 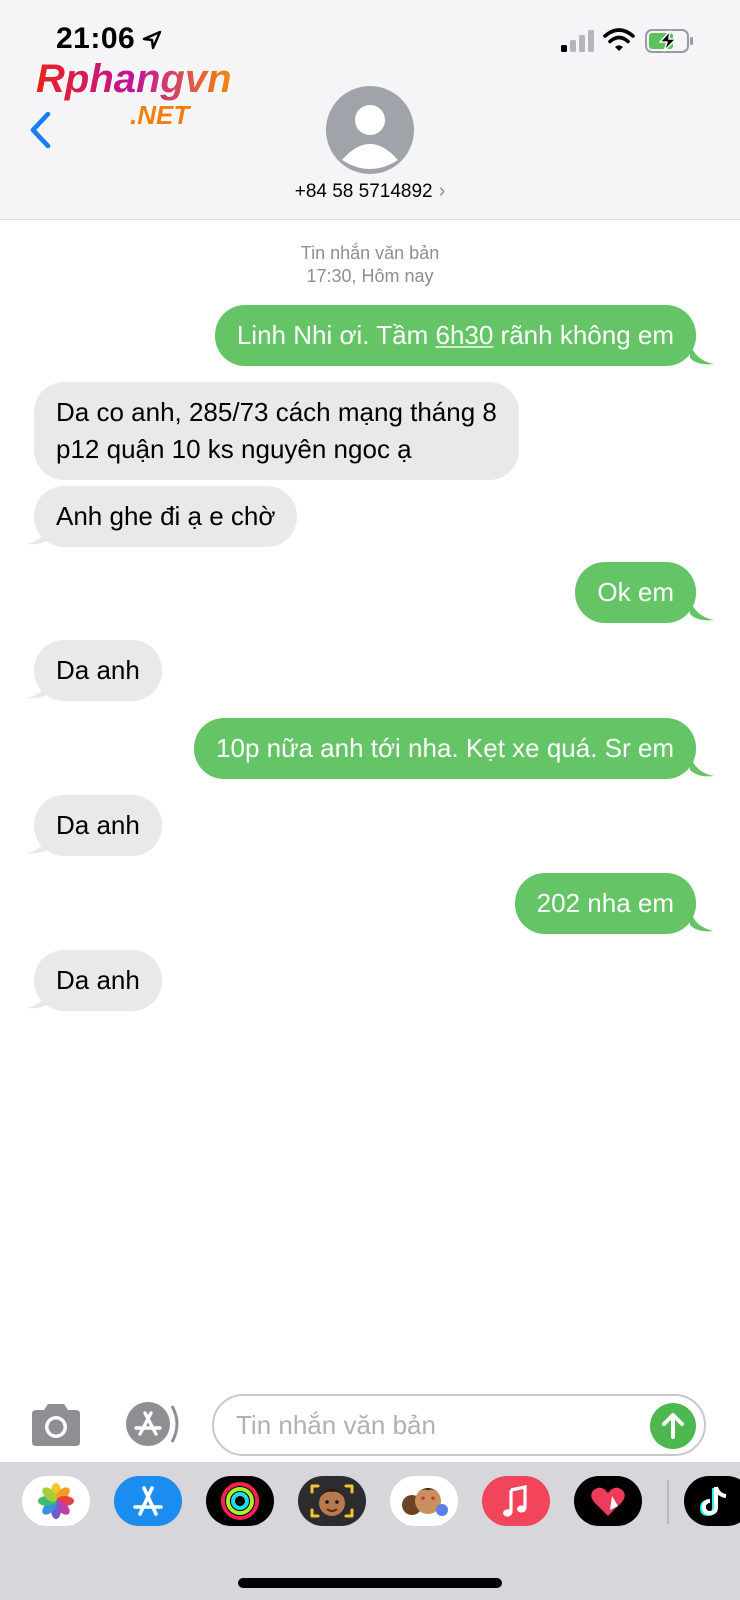 I want to click on conversation-meta: Tin nhắn văn bản 17:30, Hôm nay, so click(x=370, y=265).